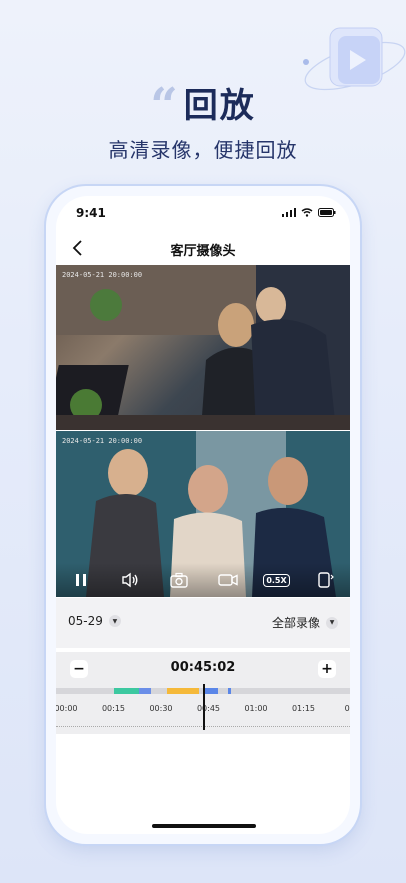  I want to click on playhead, so click(204, 707).